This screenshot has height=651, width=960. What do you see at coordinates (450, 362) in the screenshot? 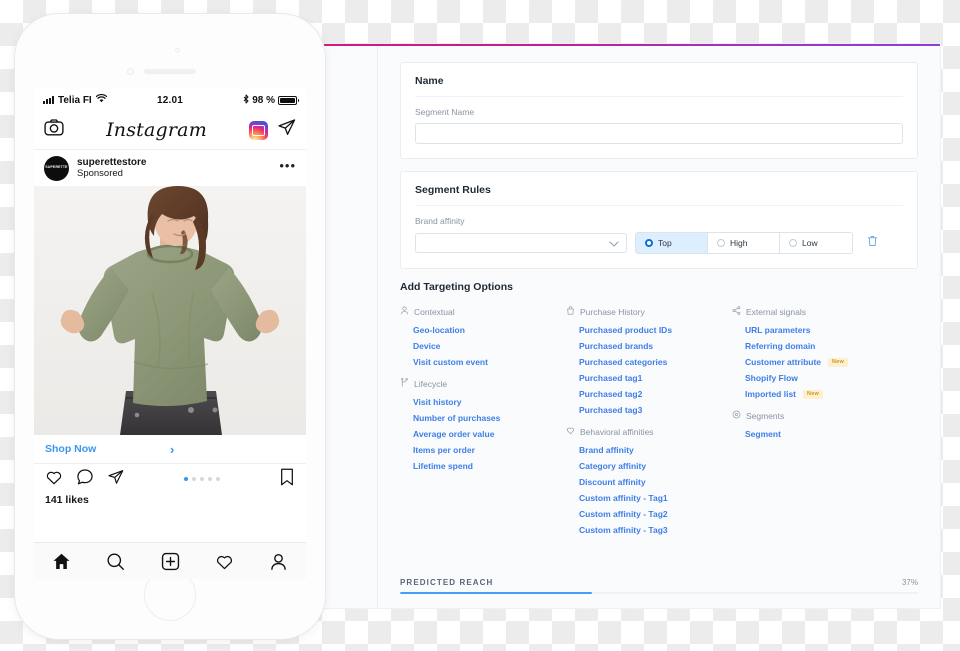
I see `option-label: Visit custom event` at bounding box center [450, 362].